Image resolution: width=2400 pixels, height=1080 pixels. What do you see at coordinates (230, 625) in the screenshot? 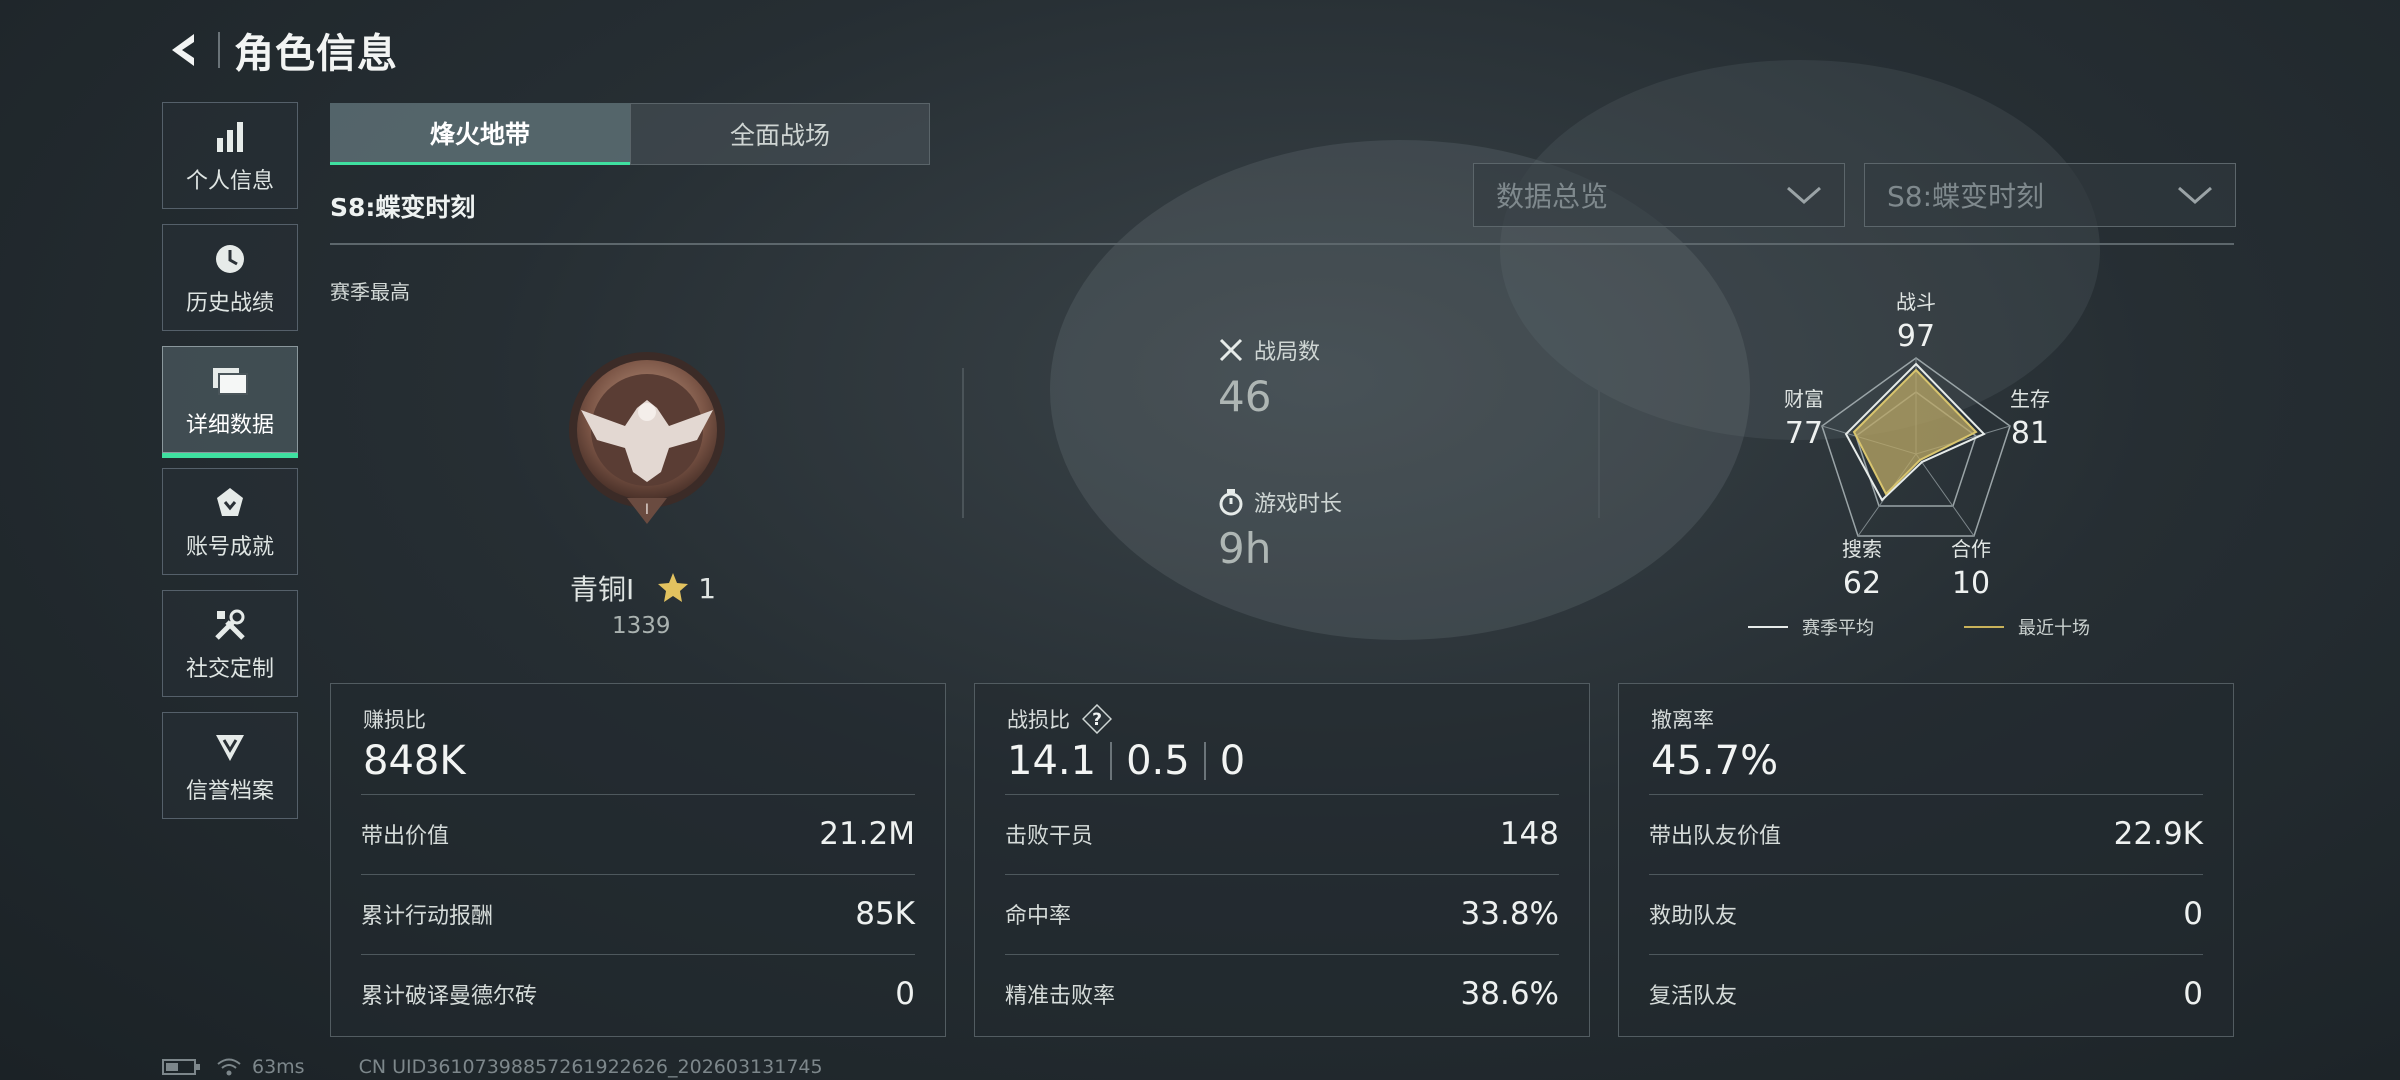
I see `tools-icon` at bounding box center [230, 625].